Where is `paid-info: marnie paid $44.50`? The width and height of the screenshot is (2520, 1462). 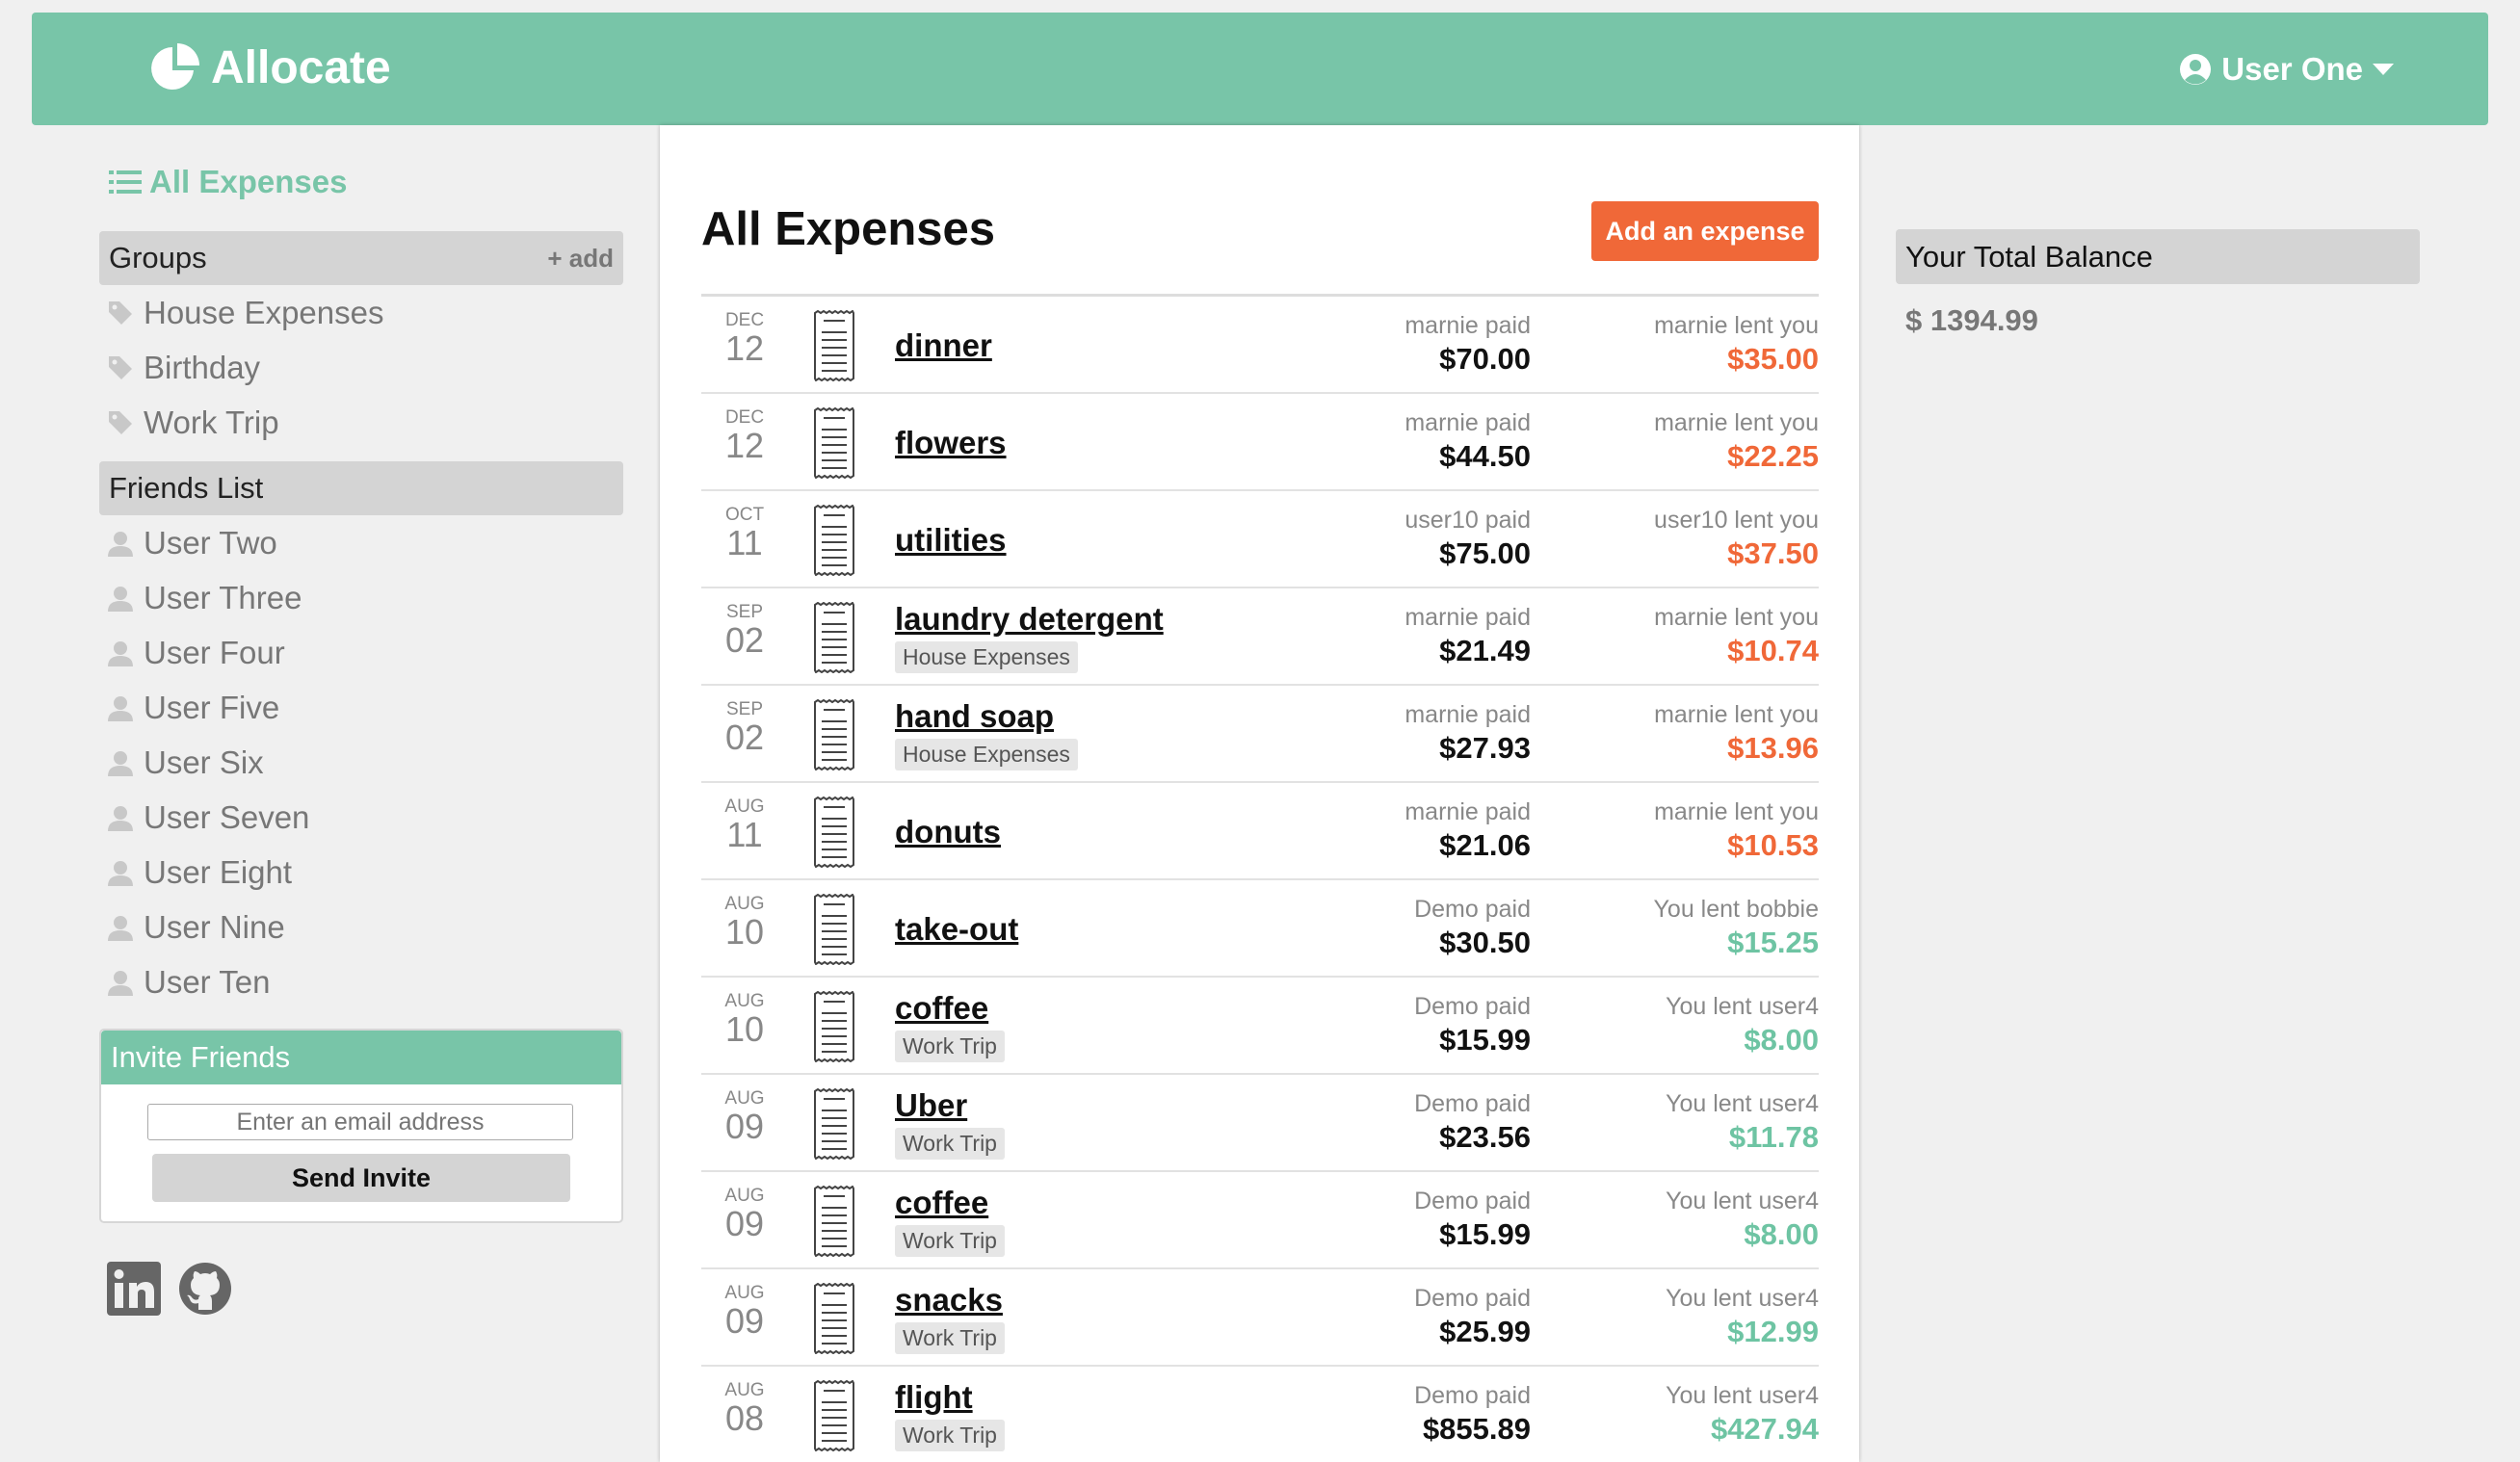 paid-info: marnie paid $44.50 is located at coordinates (1467, 441).